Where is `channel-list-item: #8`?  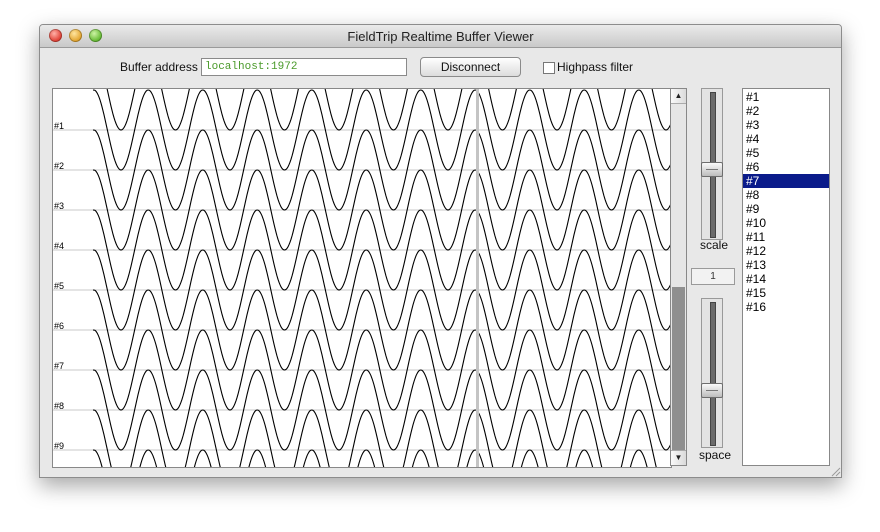
channel-list-item: #8 is located at coordinates (786, 195).